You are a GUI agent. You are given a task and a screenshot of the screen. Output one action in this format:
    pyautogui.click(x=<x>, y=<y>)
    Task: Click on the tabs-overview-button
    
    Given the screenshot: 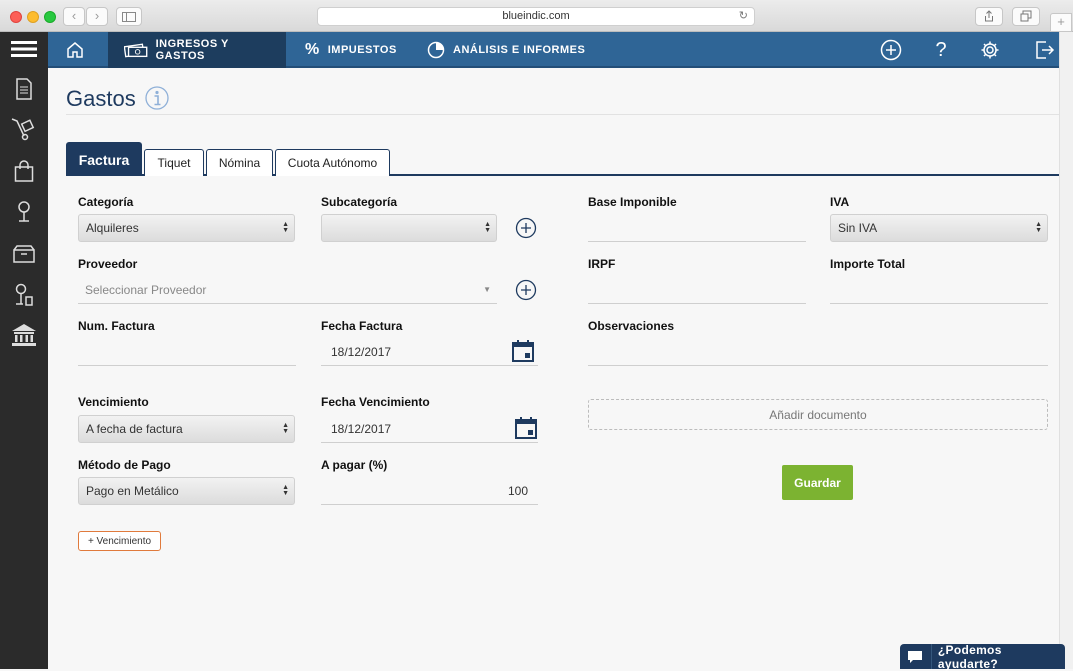 What is the action you would take?
    pyautogui.click(x=1026, y=16)
    